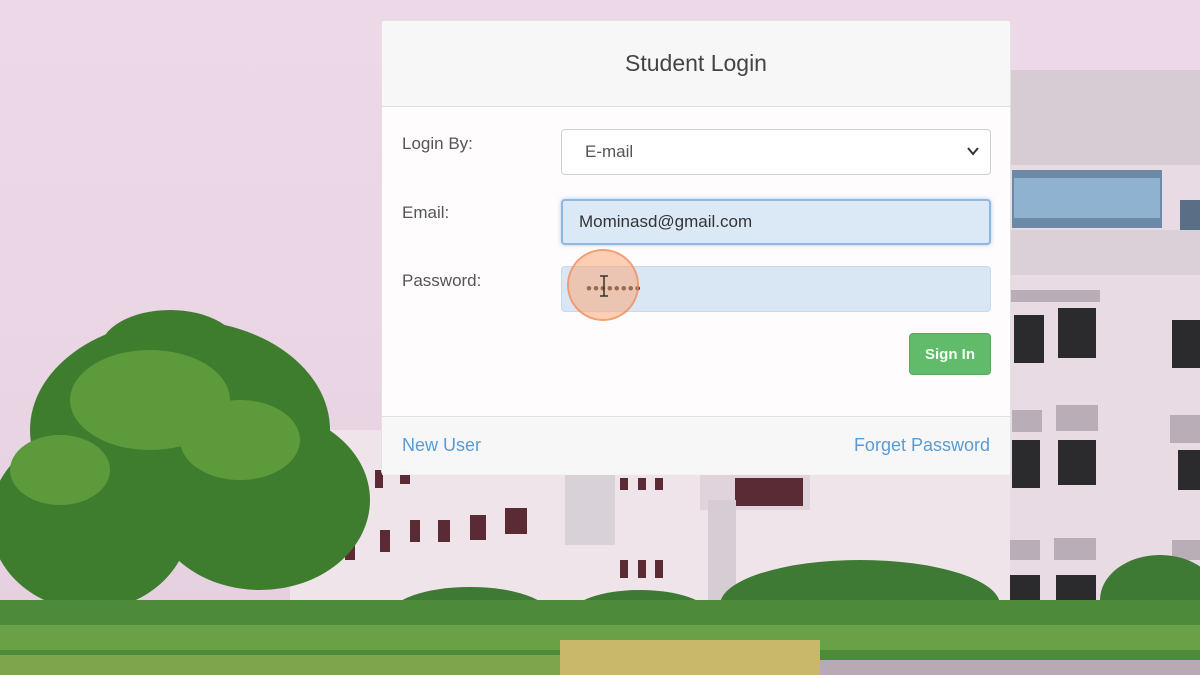 The width and height of the screenshot is (1200, 675). What do you see at coordinates (922, 445) in the screenshot?
I see `forget-password-link: Forget Password` at bounding box center [922, 445].